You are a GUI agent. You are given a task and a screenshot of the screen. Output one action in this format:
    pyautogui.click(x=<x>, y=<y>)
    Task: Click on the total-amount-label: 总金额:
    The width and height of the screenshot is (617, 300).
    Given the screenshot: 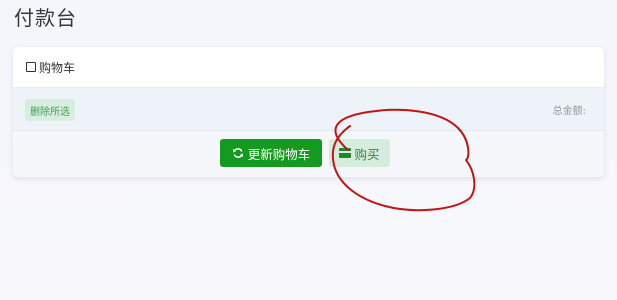 What is the action you would take?
    pyautogui.click(x=569, y=111)
    